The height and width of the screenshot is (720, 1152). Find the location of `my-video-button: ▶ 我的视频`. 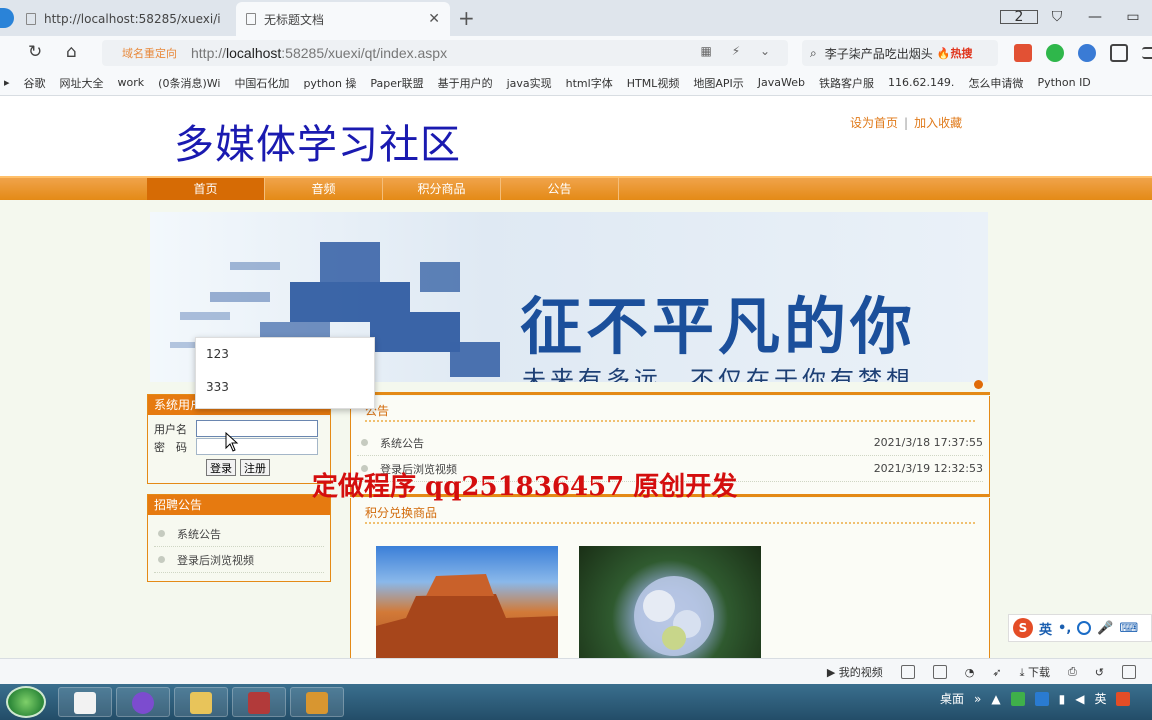

my-video-button: ▶ 我的视频 is located at coordinates (855, 672).